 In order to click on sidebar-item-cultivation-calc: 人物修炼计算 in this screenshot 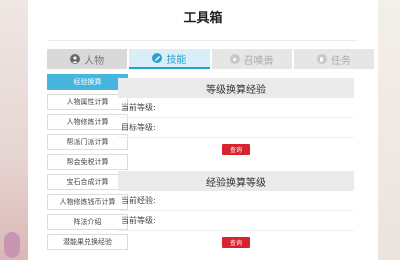, I will do `click(87, 122)`.